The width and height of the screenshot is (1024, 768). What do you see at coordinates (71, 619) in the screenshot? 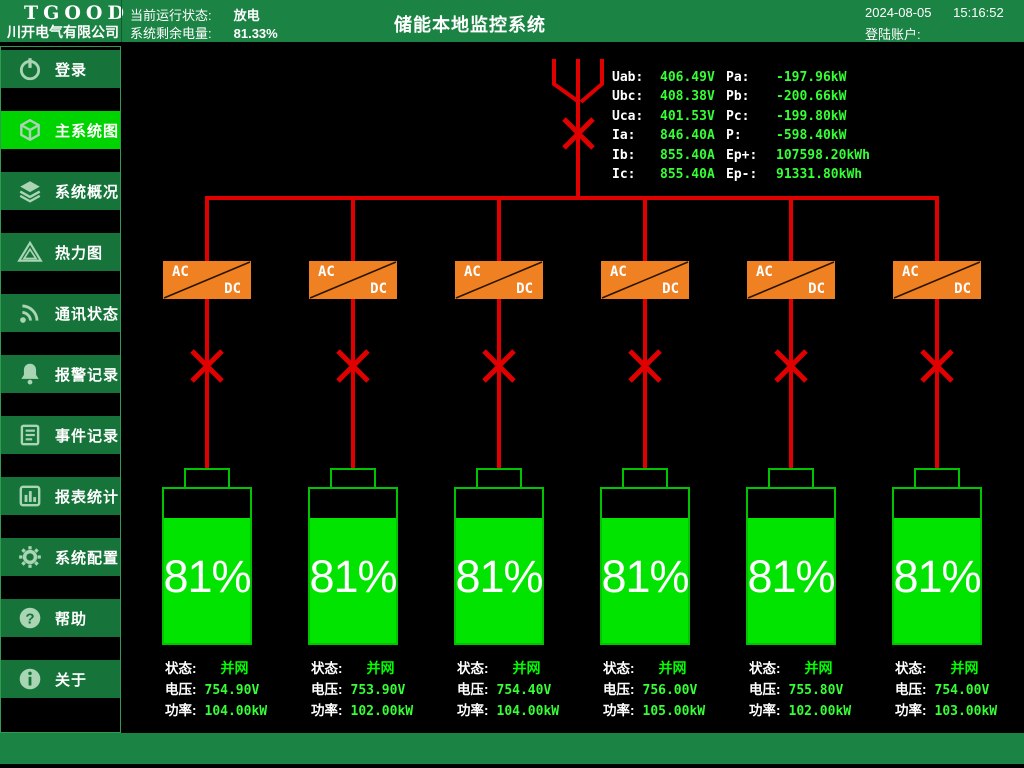
I see `sidebar-item-label: 帮助` at bounding box center [71, 619].